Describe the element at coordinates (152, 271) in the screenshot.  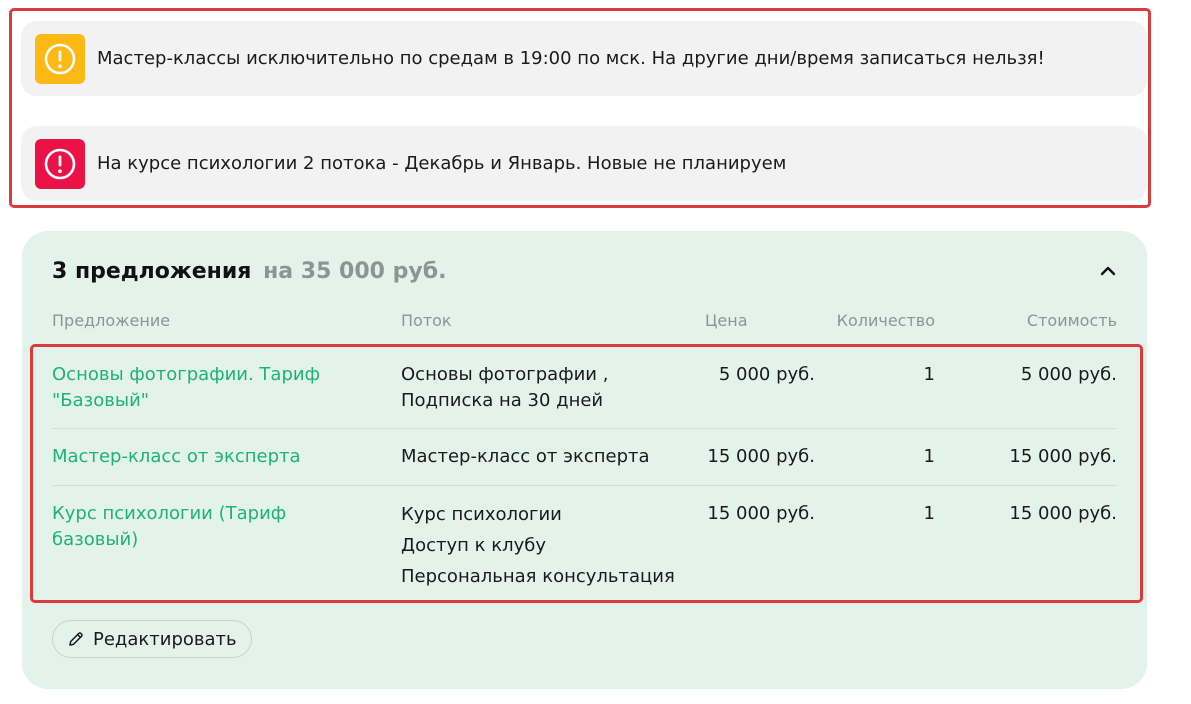
I see `offers-count: 3 предложения` at that location.